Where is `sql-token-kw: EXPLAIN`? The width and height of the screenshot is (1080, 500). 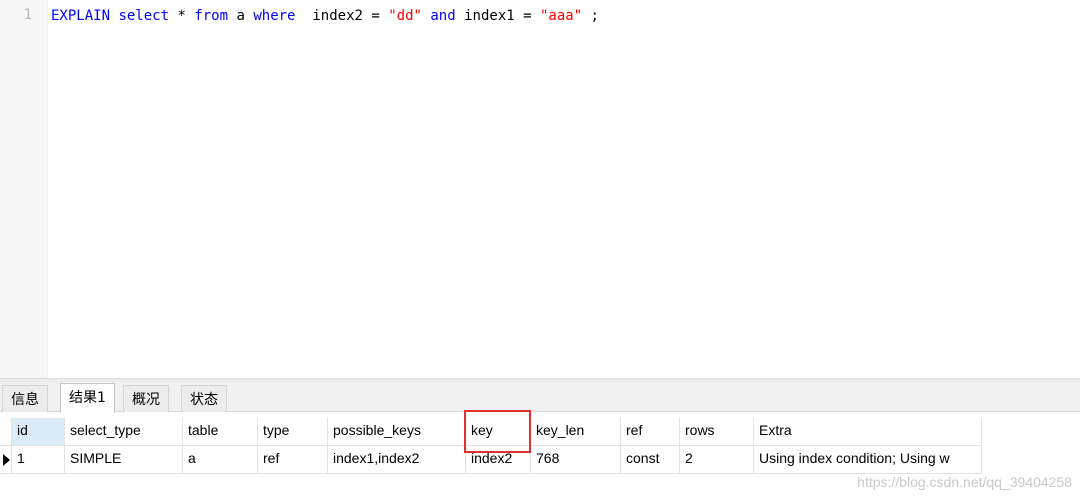 sql-token-kw: EXPLAIN is located at coordinates (81, 16).